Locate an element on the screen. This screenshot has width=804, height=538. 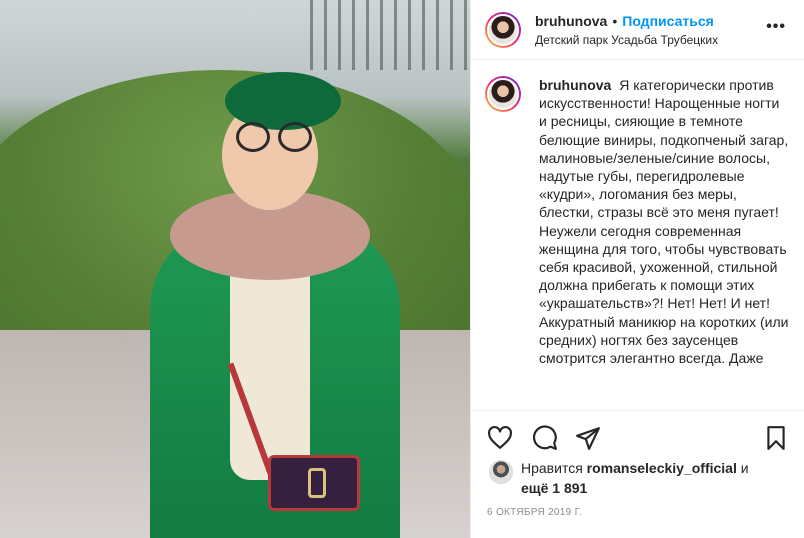
bookmark-icon is located at coordinates (776, 438).